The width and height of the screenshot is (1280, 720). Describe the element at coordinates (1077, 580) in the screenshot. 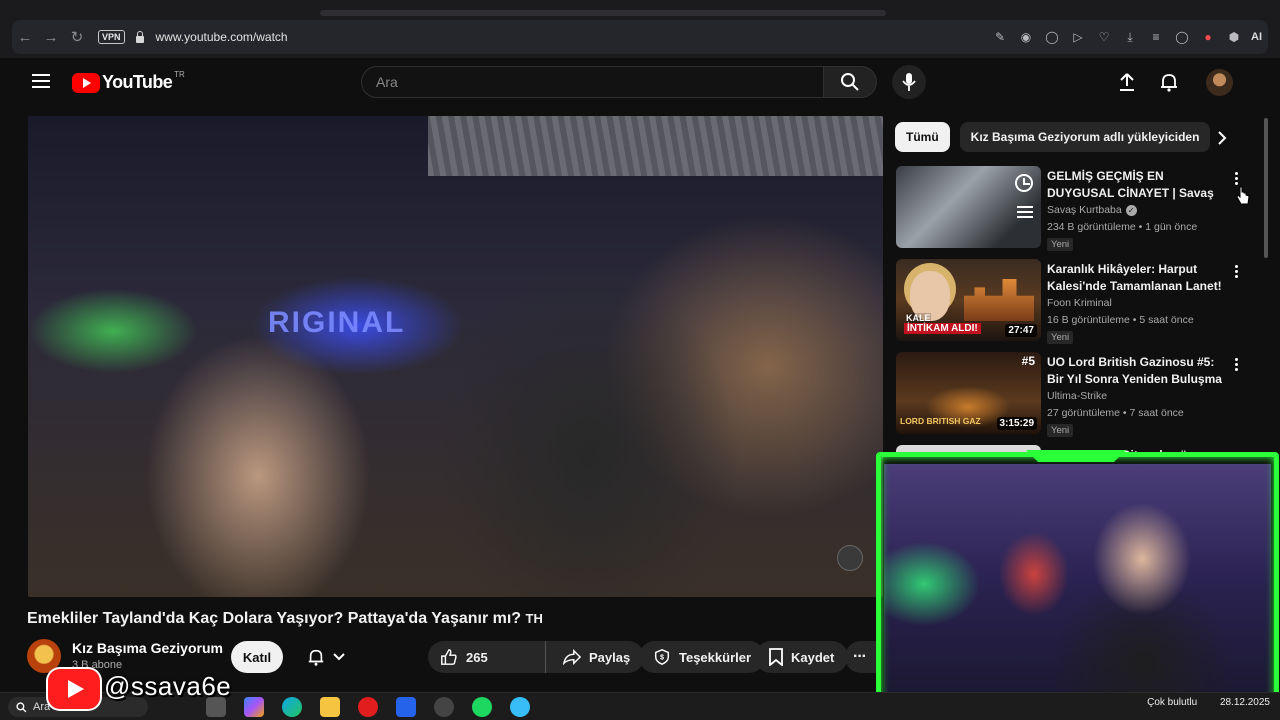

I see `webcam-frame` at that location.